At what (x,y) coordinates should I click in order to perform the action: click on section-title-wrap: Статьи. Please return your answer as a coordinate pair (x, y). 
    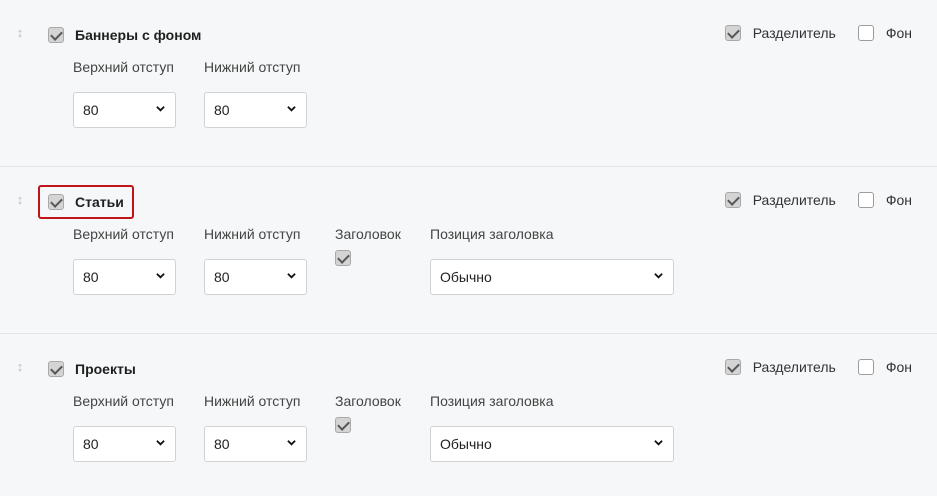
    Looking at the image, I should click on (86, 202).